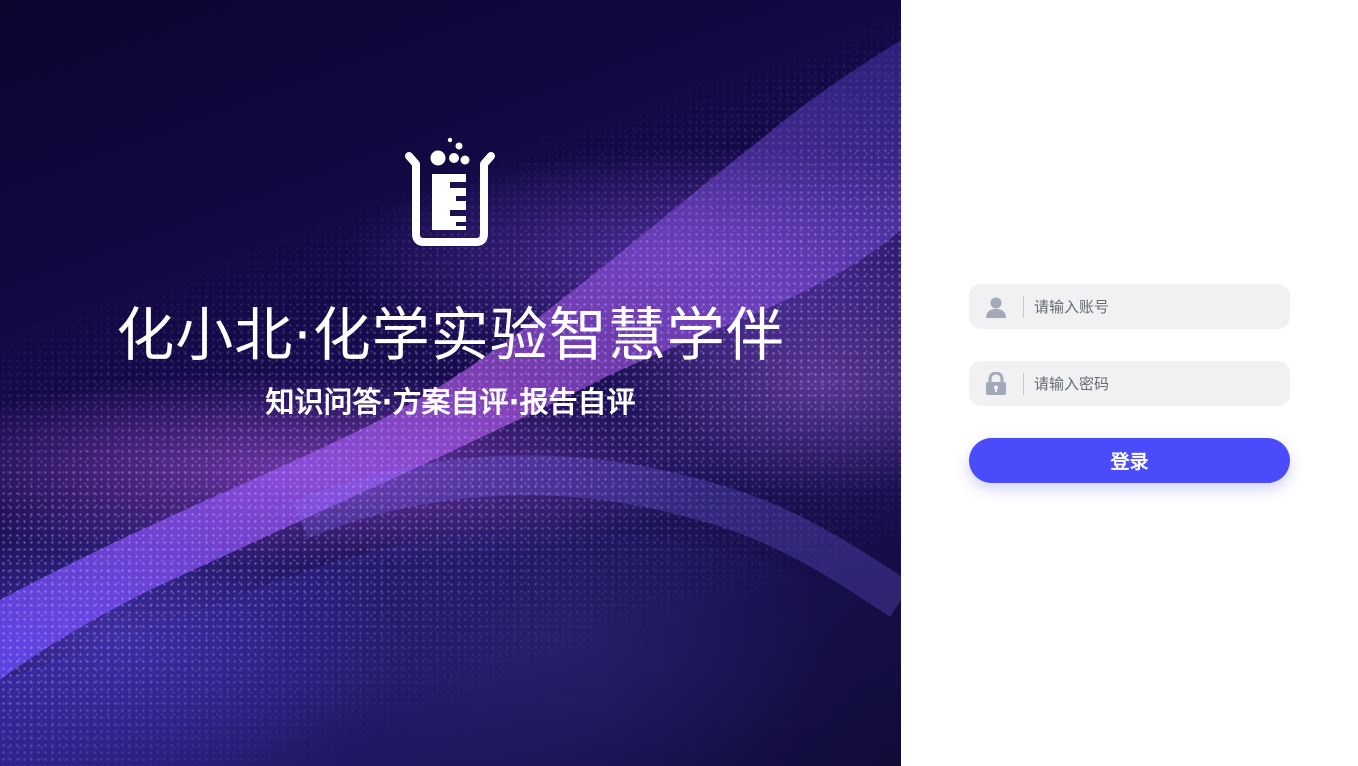 This screenshot has width=1358, height=766. What do you see at coordinates (1157, 383) in the screenshot?
I see `password-input` at bounding box center [1157, 383].